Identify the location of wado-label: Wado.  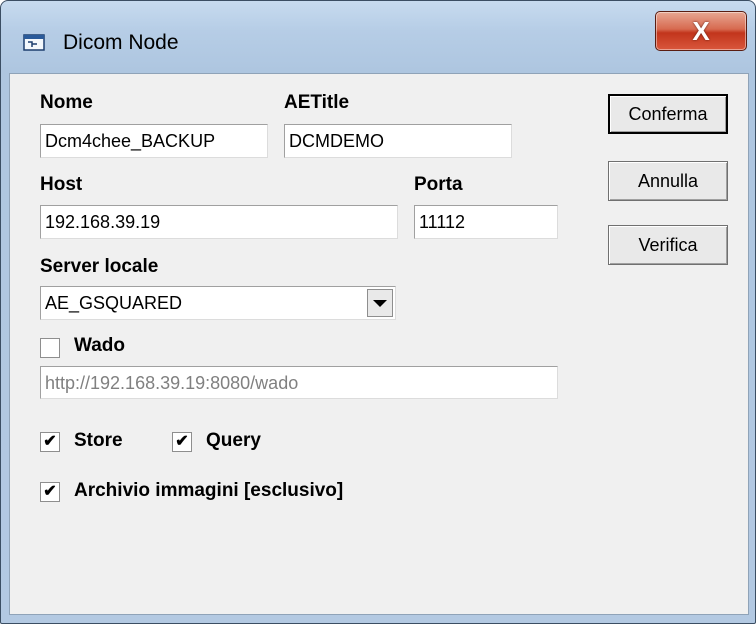
(100, 345).